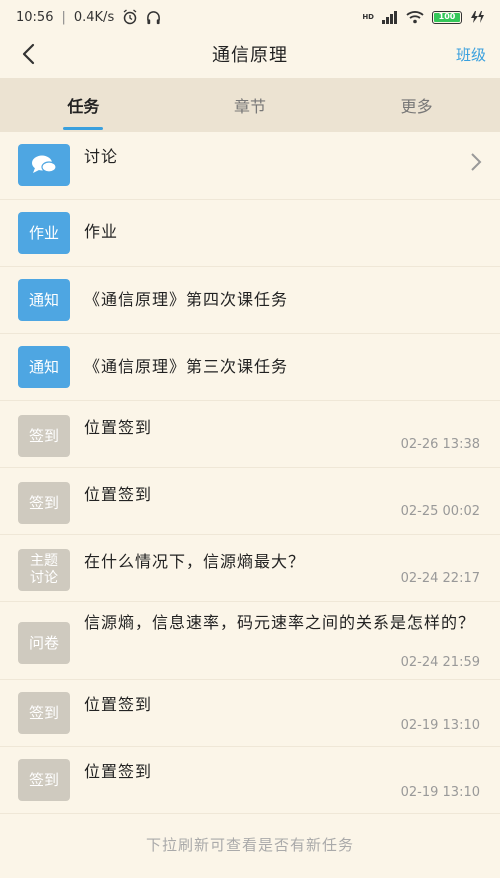 Image resolution: width=500 pixels, height=878 pixels. What do you see at coordinates (415, 17) in the screenshot?
I see `wifi-icon` at bounding box center [415, 17].